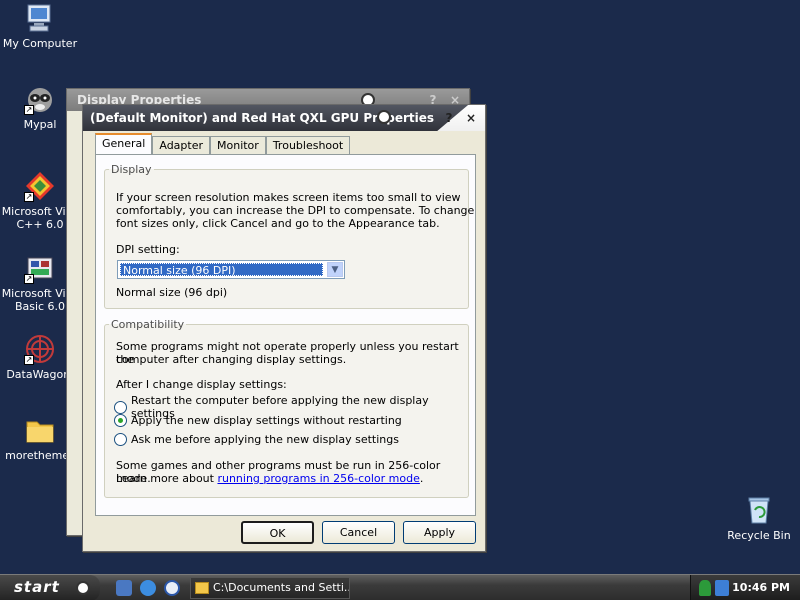 This screenshot has width=800, height=600. Describe the element at coordinates (318, 478) in the screenshot. I see `256-color-link: running programs in 256-color mode` at that location.